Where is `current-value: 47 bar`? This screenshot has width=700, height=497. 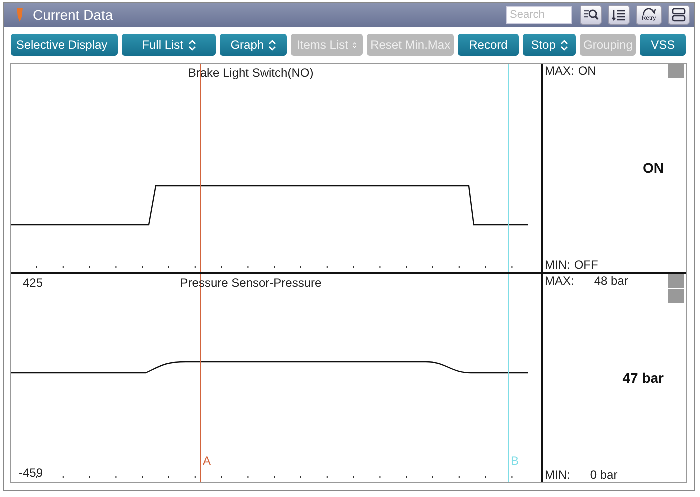
current-value: 47 bar is located at coordinates (643, 378).